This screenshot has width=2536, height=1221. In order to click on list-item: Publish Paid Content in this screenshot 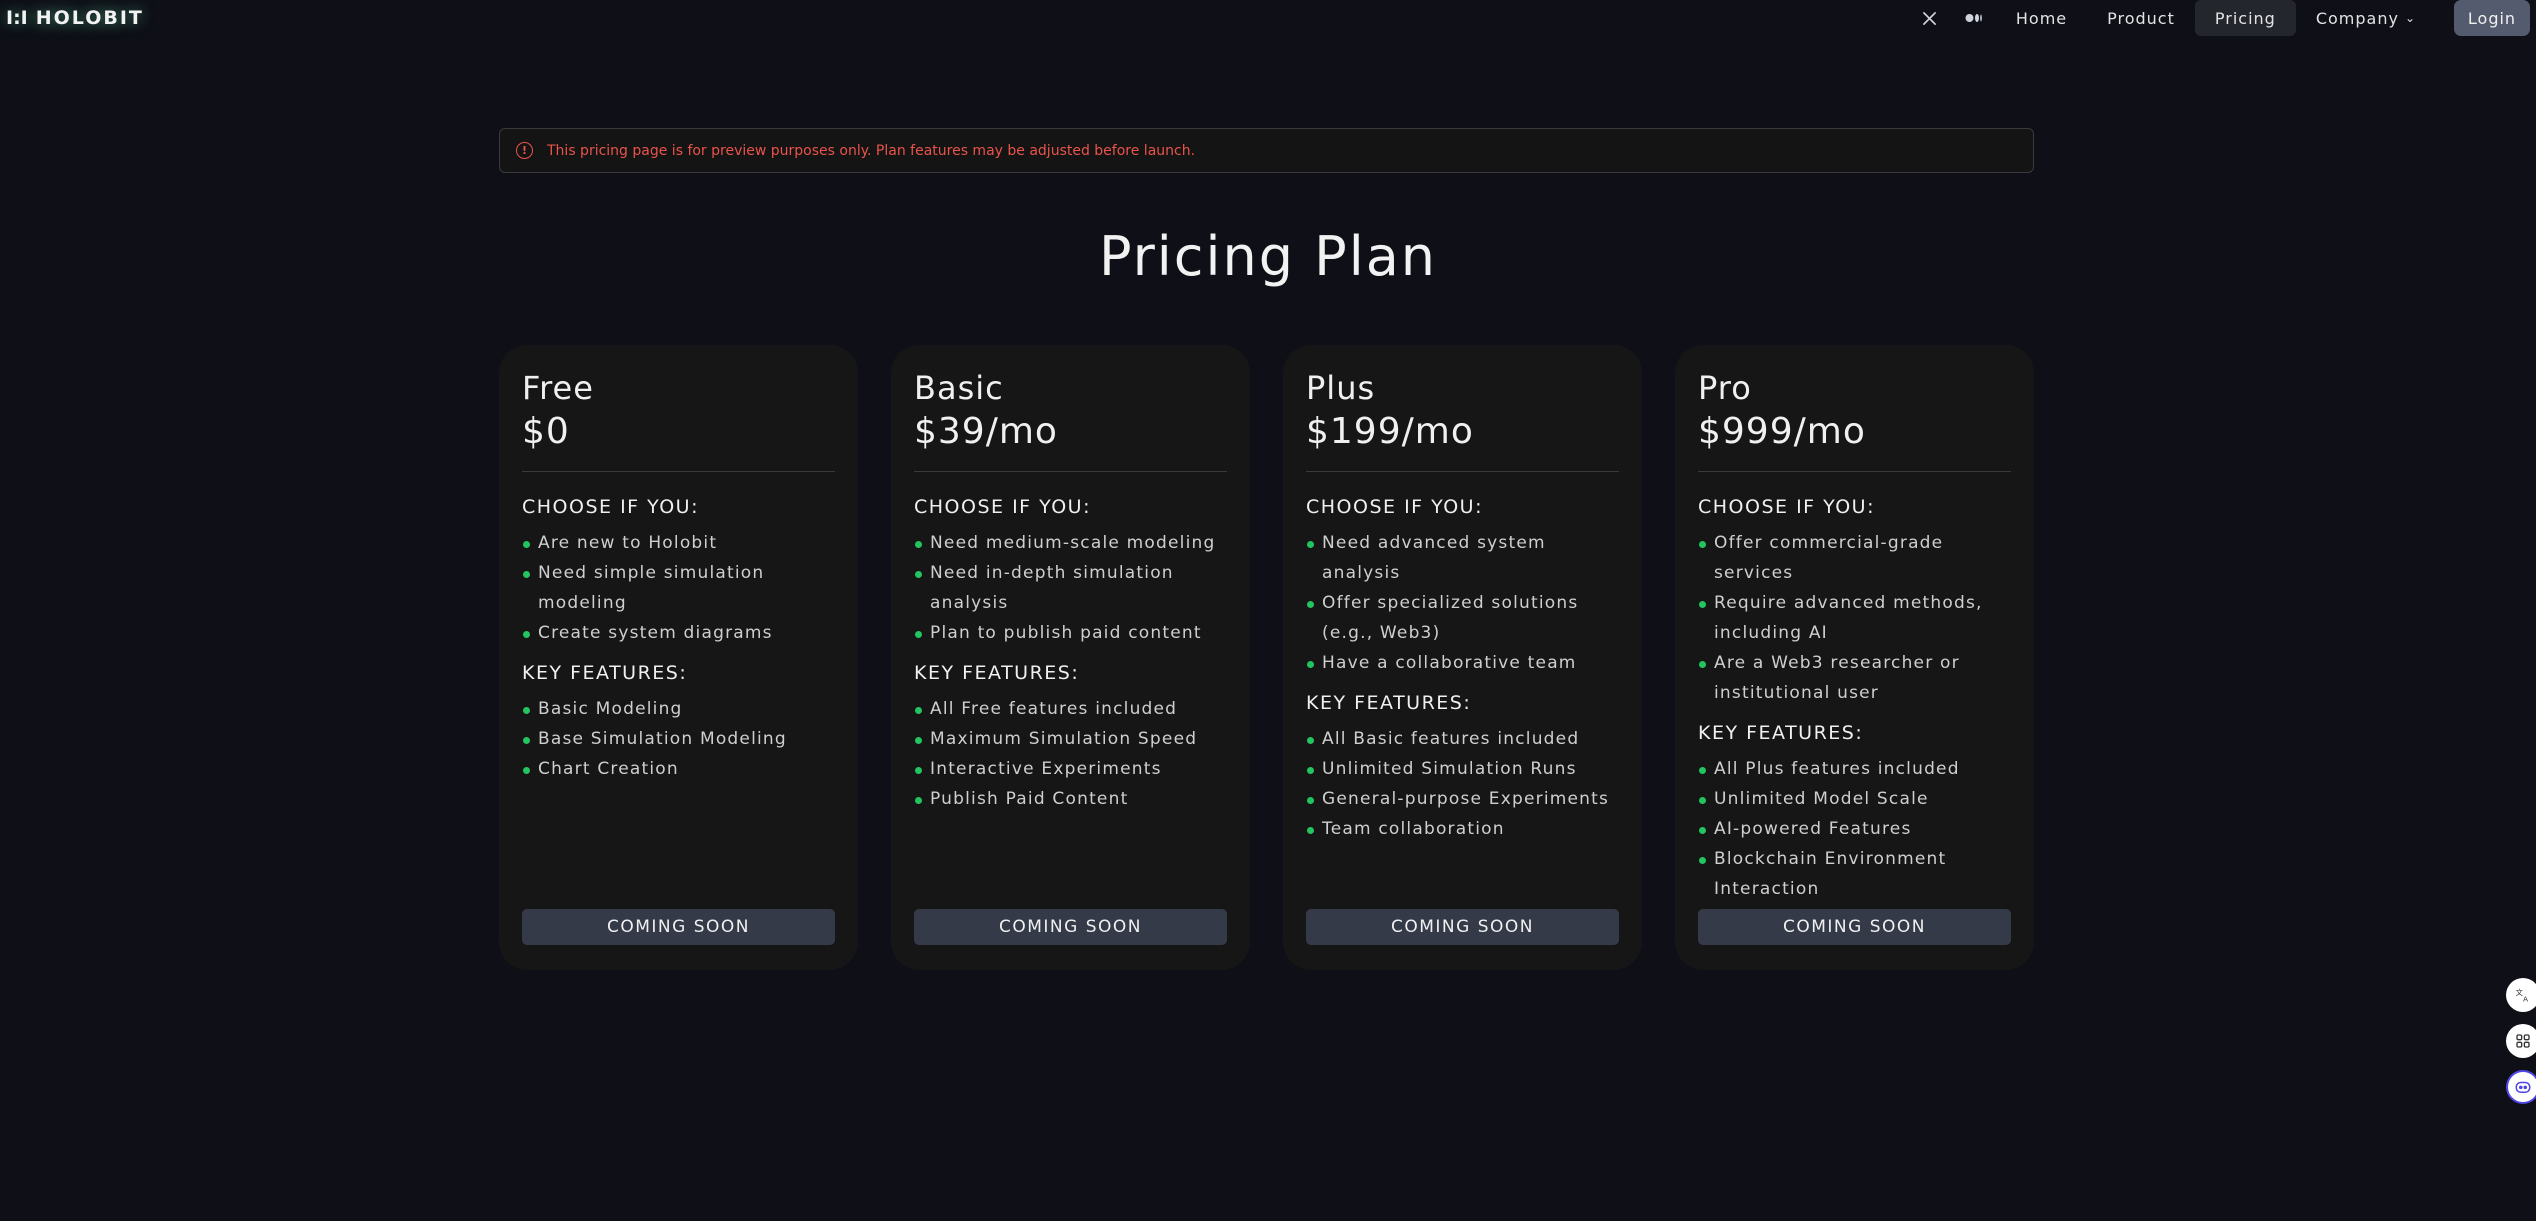, I will do `click(1070, 799)`.